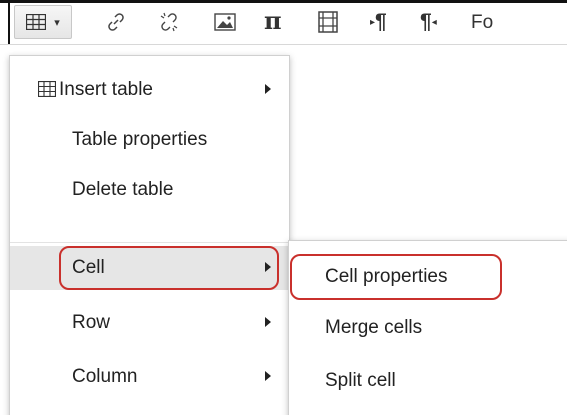  I want to click on unlink-icon, so click(169, 22).